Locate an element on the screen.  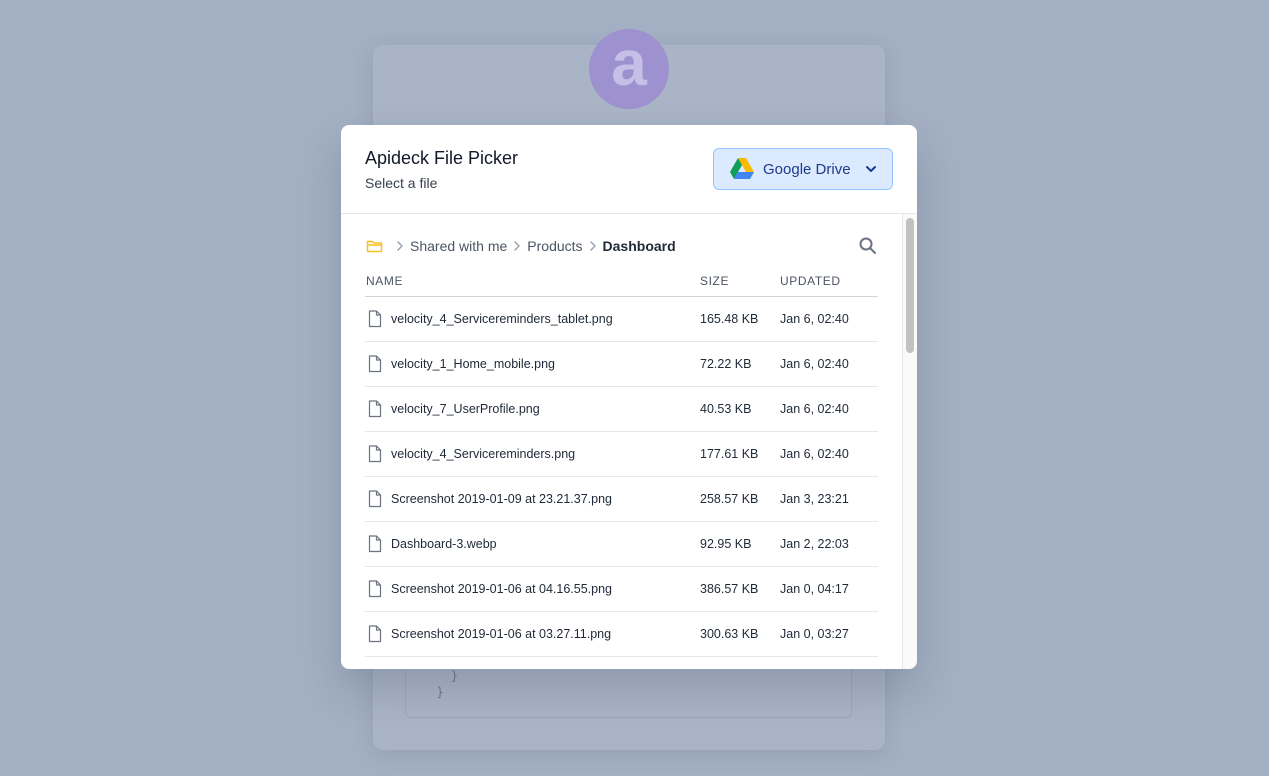
table-row: Dashboard-3.webp 92.95 KB Jan 2, 22:03 is located at coordinates (621, 544).